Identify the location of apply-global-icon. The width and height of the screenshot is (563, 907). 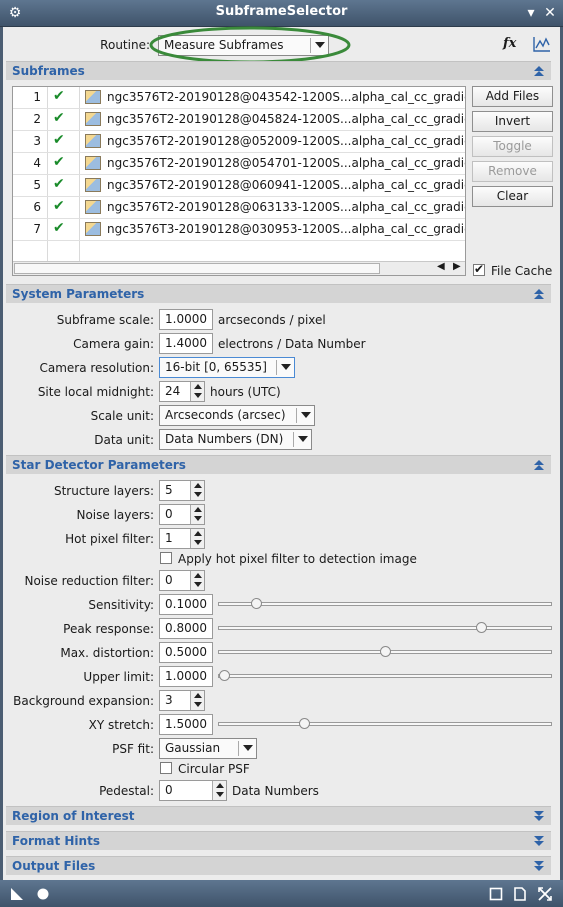
(43, 894).